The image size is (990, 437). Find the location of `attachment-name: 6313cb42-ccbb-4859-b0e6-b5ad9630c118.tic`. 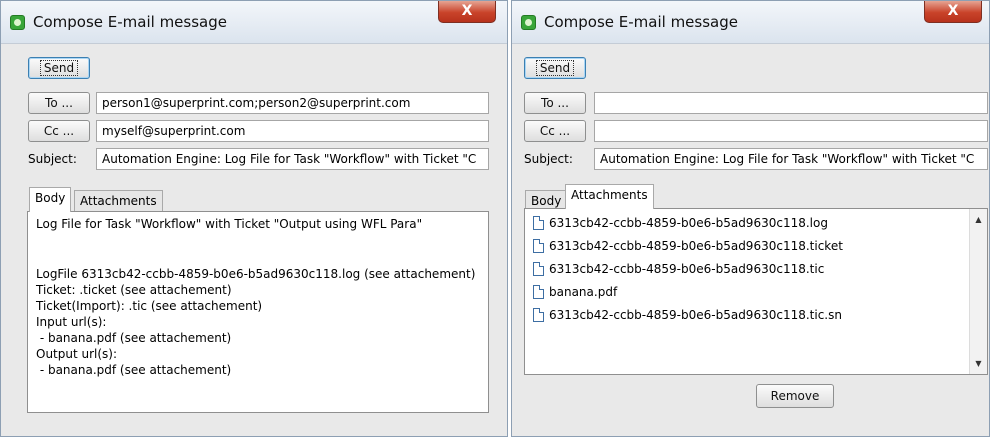

attachment-name: 6313cb42-ccbb-4859-b0e6-b5ad9630c118.tic is located at coordinates (687, 269).